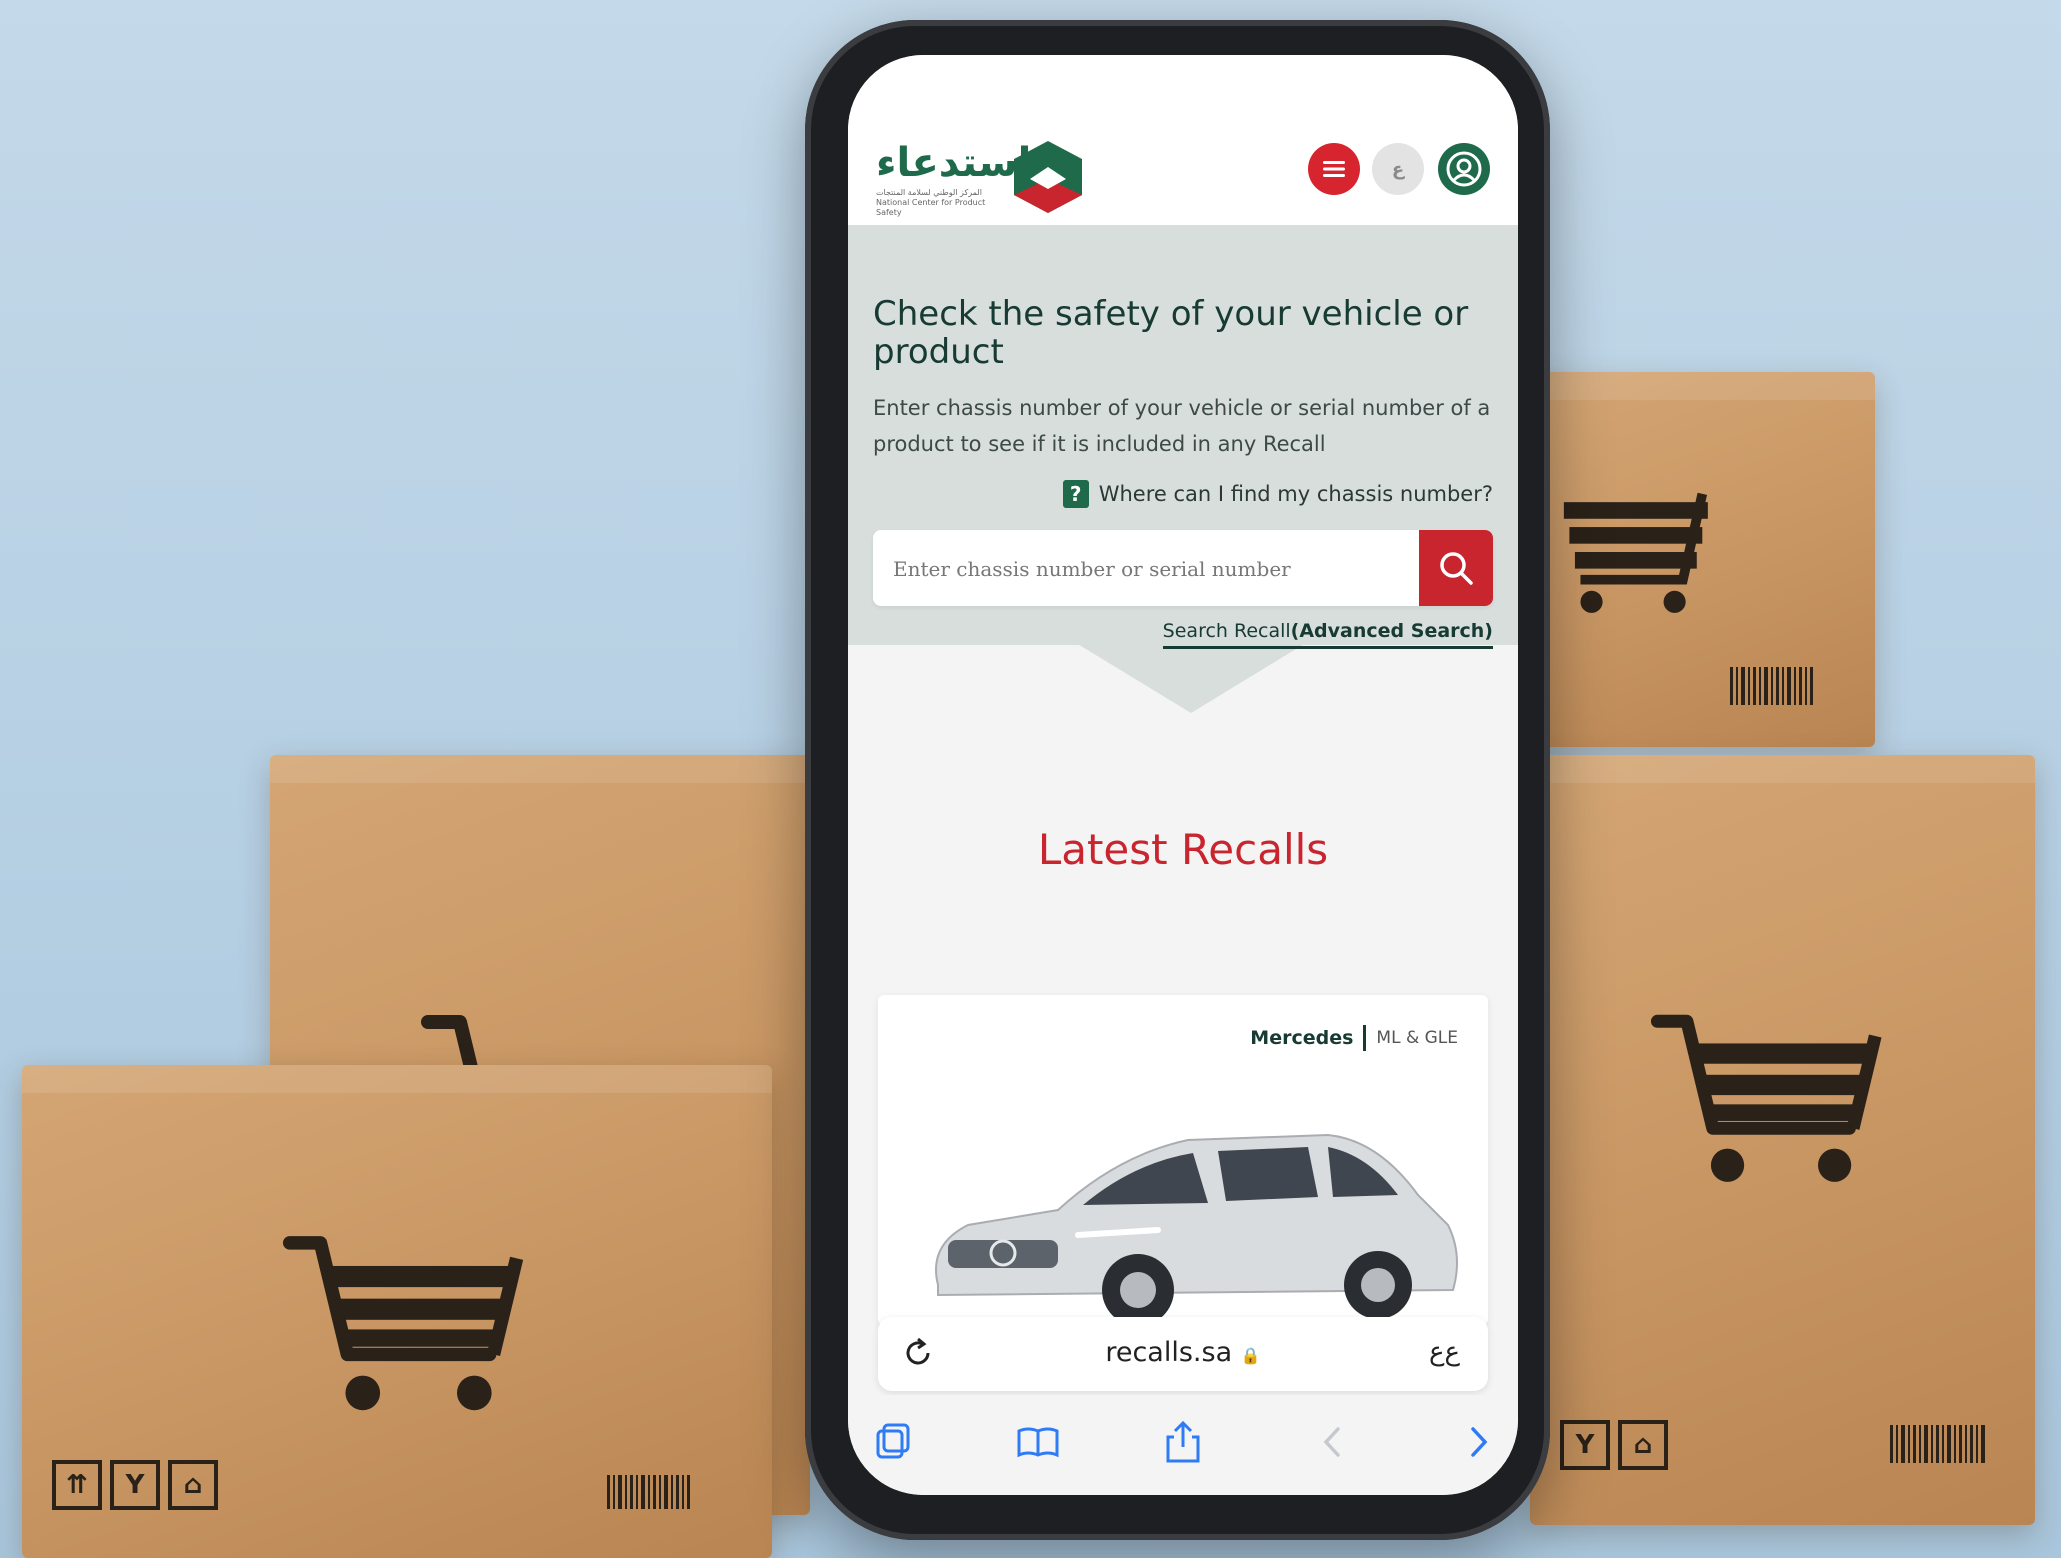 This screenshot has height=1558, width=2061. I want to click on cardboard-box-bottom-right: Y ⌂, so click(1782, 1140).